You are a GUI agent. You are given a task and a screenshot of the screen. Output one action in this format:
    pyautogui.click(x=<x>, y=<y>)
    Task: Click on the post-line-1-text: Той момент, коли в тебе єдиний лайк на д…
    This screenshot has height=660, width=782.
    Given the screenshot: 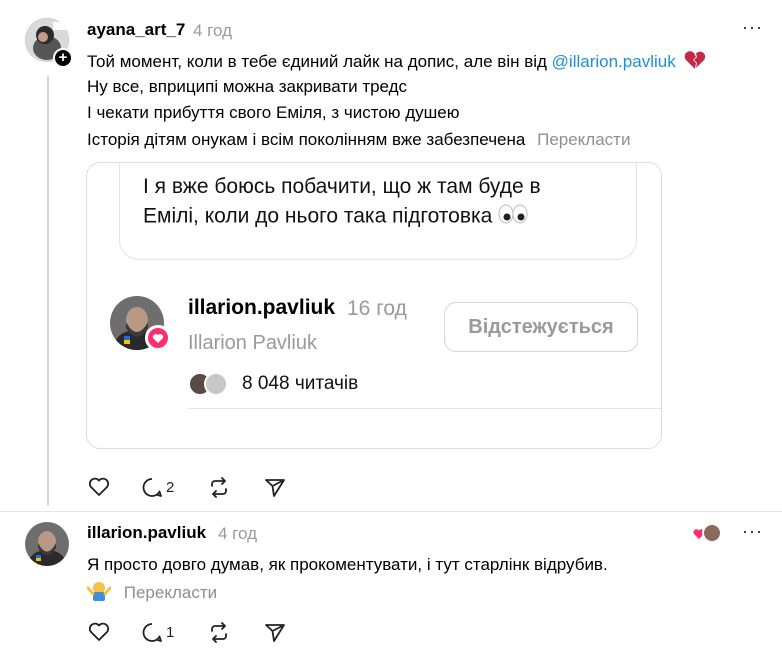 What is the action you would take?
    pyautogui.click(x=319, y=61)
    